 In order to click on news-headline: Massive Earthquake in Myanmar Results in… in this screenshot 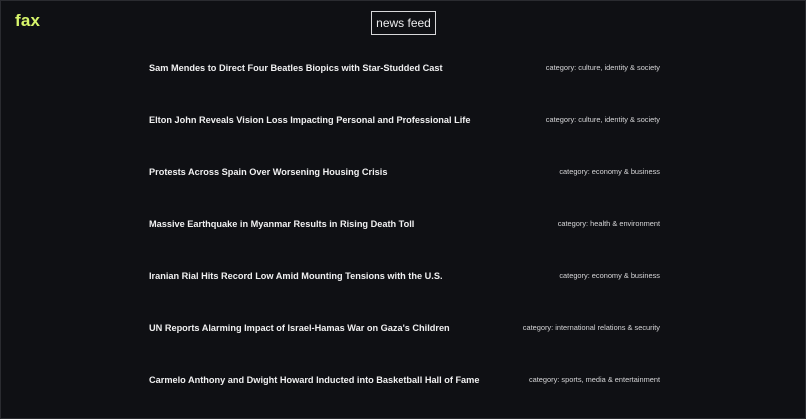, I will do `click(281, 224)`.